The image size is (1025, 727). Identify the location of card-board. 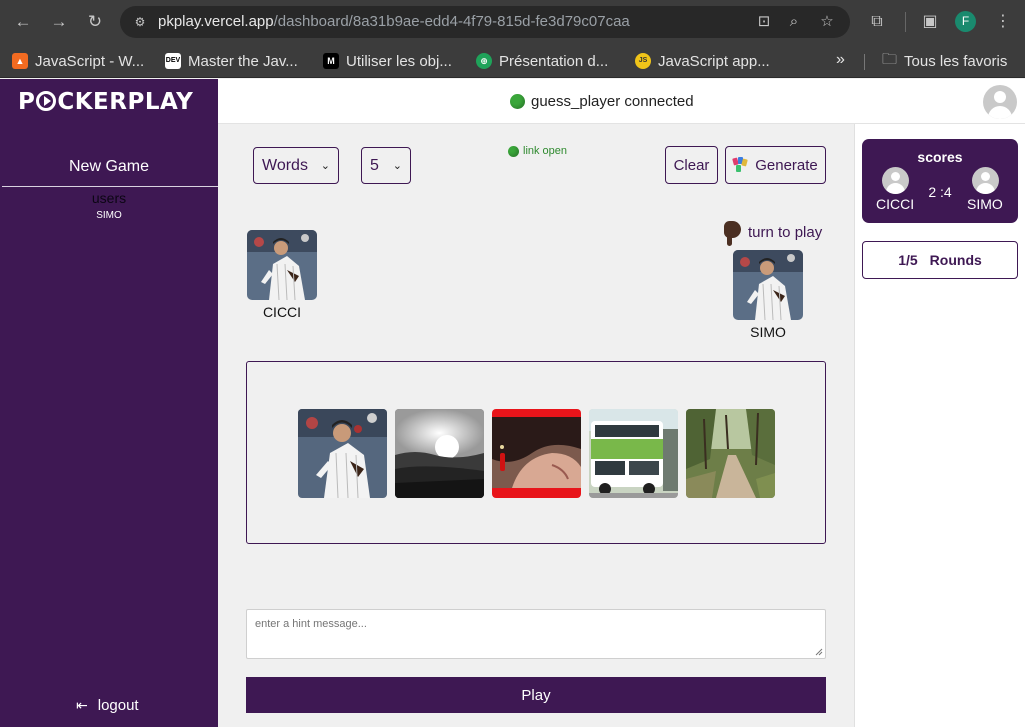
(536, 452).